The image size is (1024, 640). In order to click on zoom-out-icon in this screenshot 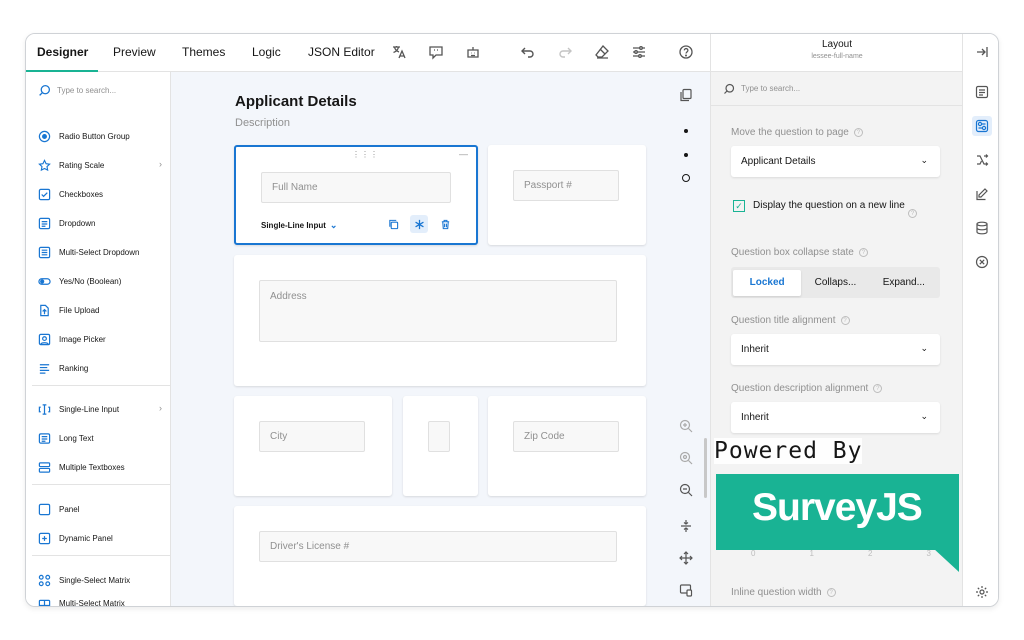, I will do `click(686, 490)`.